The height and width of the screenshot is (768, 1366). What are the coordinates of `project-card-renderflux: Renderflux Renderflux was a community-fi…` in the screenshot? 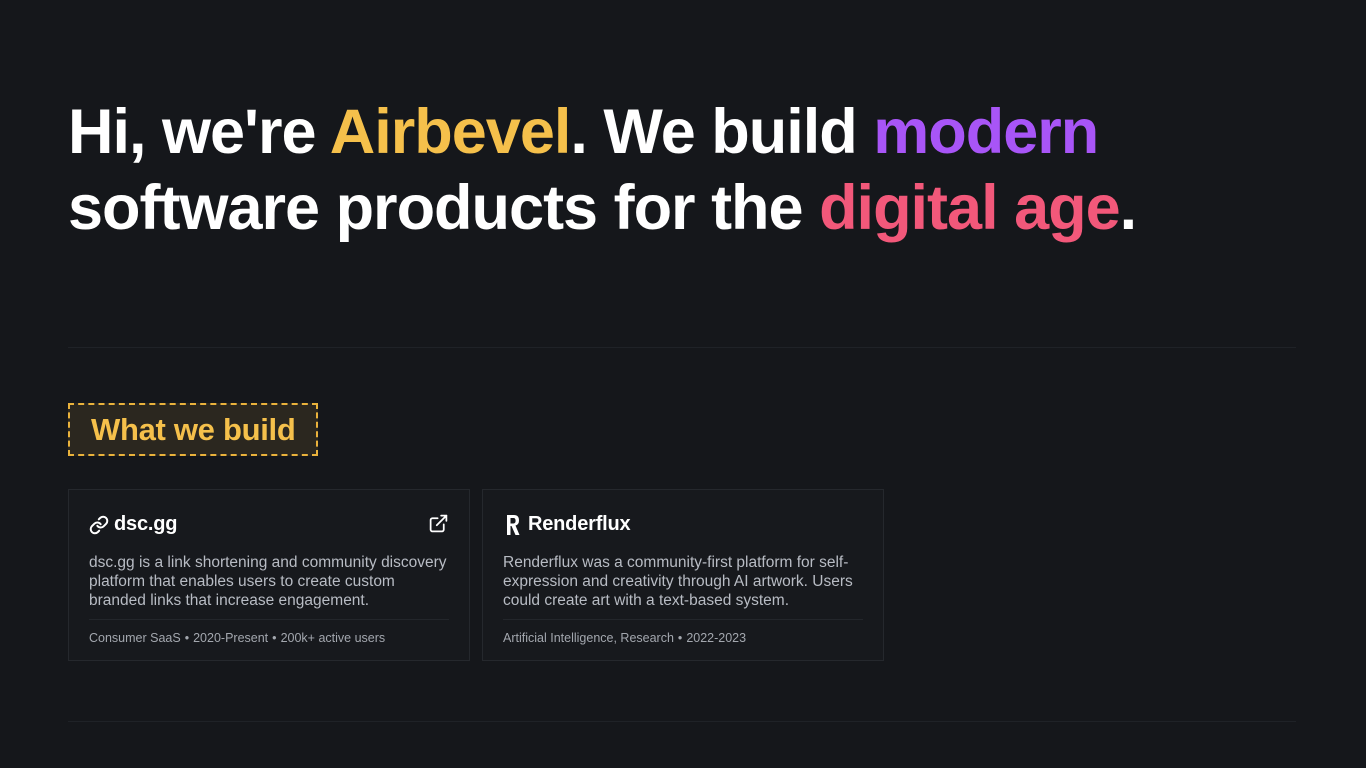 It's located at (683, 575).